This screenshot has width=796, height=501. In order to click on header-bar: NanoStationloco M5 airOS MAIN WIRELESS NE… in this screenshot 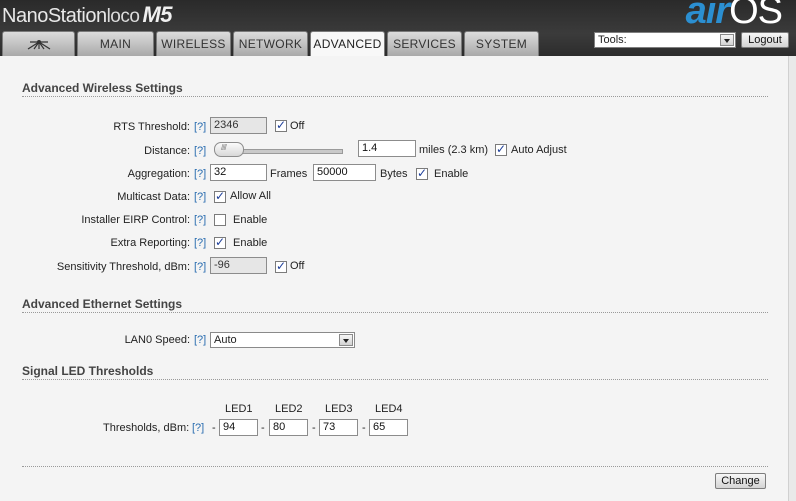, I will do `click(398, 28)`.